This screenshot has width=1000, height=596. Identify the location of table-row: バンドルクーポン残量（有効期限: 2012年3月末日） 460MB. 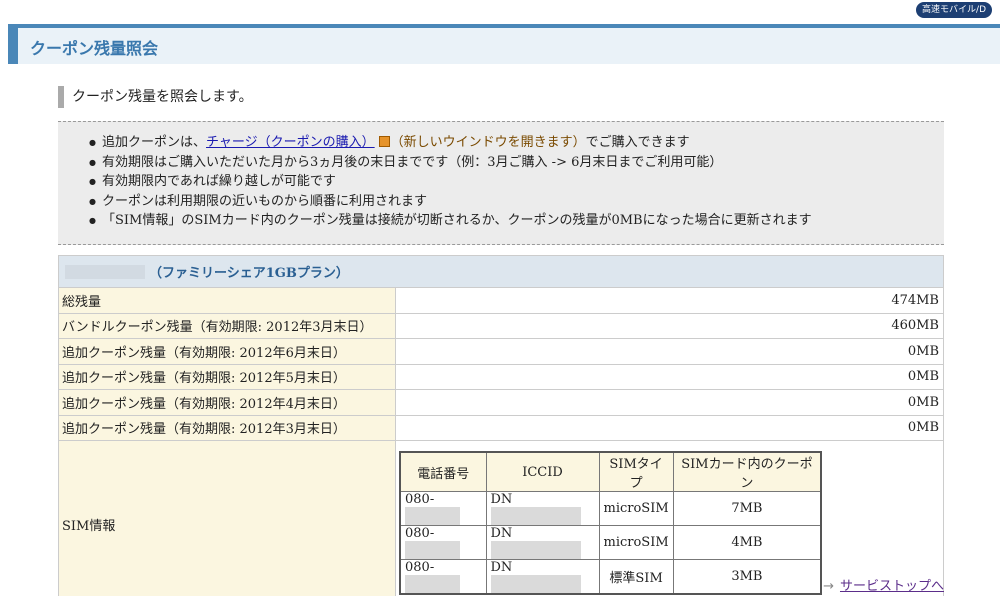
(501, 325).